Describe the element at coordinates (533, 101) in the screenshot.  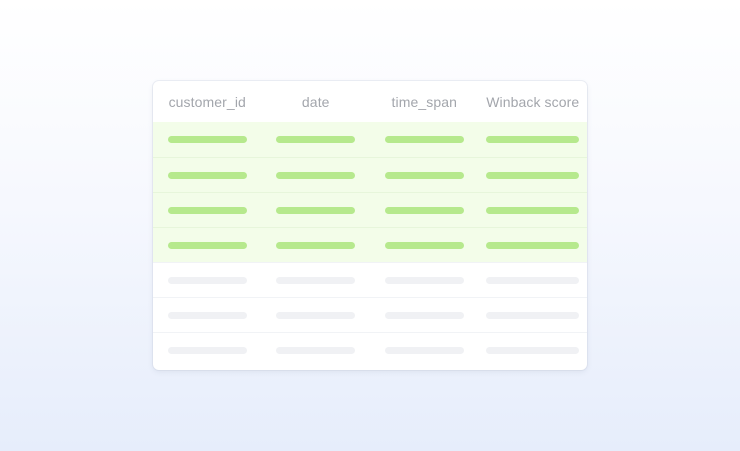
I see `column-header-winback-score: Winback score` at that location.